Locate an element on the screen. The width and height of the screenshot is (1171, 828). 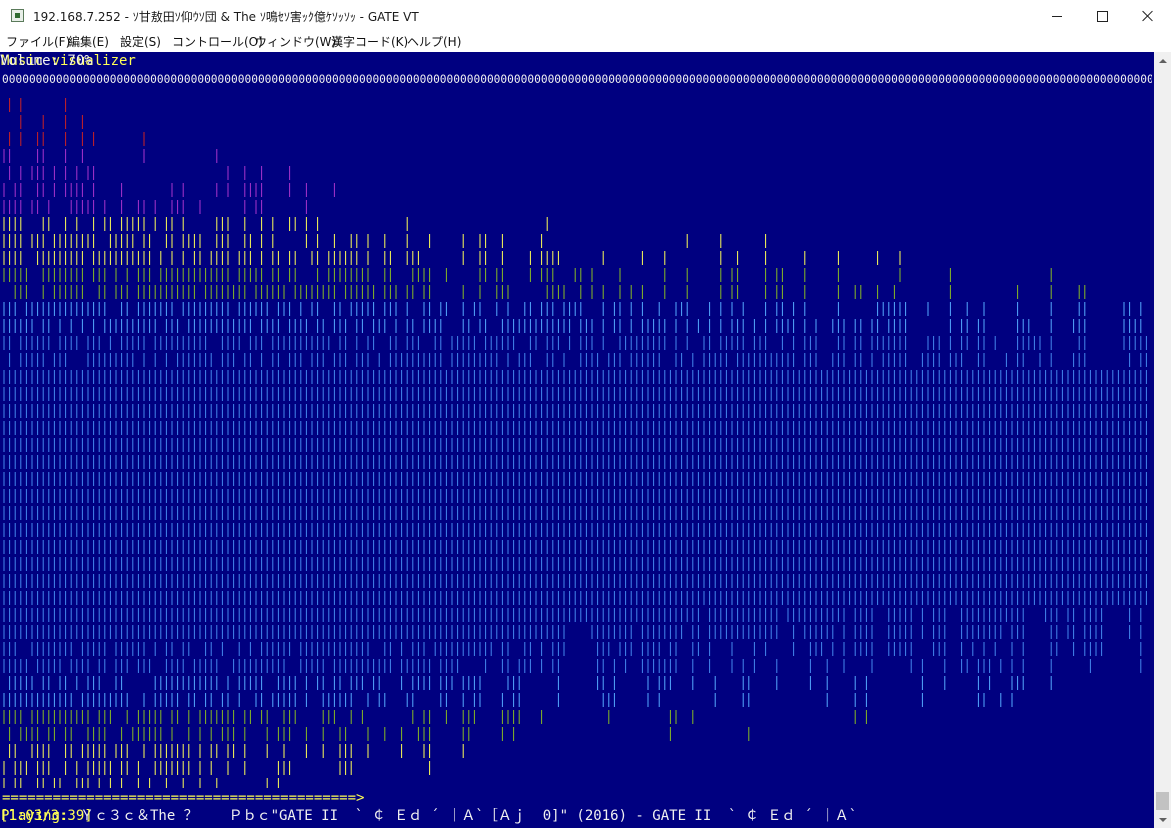
maximize-button is located at coordinates (1102, 16).